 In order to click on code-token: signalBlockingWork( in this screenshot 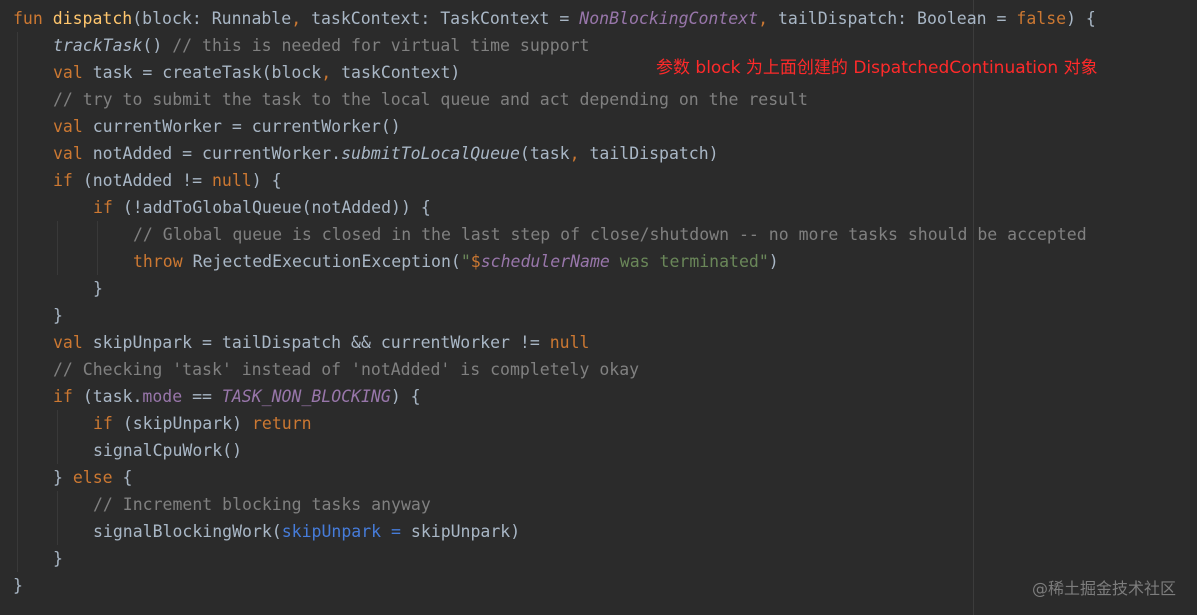, I will do `click(187, 531)`.